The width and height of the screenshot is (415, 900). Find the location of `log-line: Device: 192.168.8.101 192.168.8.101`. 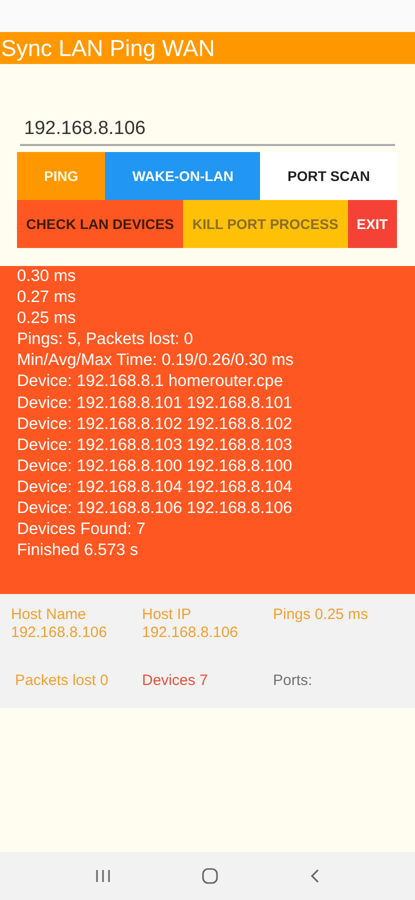

log-line: Device: 192.168.8.101 192.168.8.101 is located at coordinates (155, 403).